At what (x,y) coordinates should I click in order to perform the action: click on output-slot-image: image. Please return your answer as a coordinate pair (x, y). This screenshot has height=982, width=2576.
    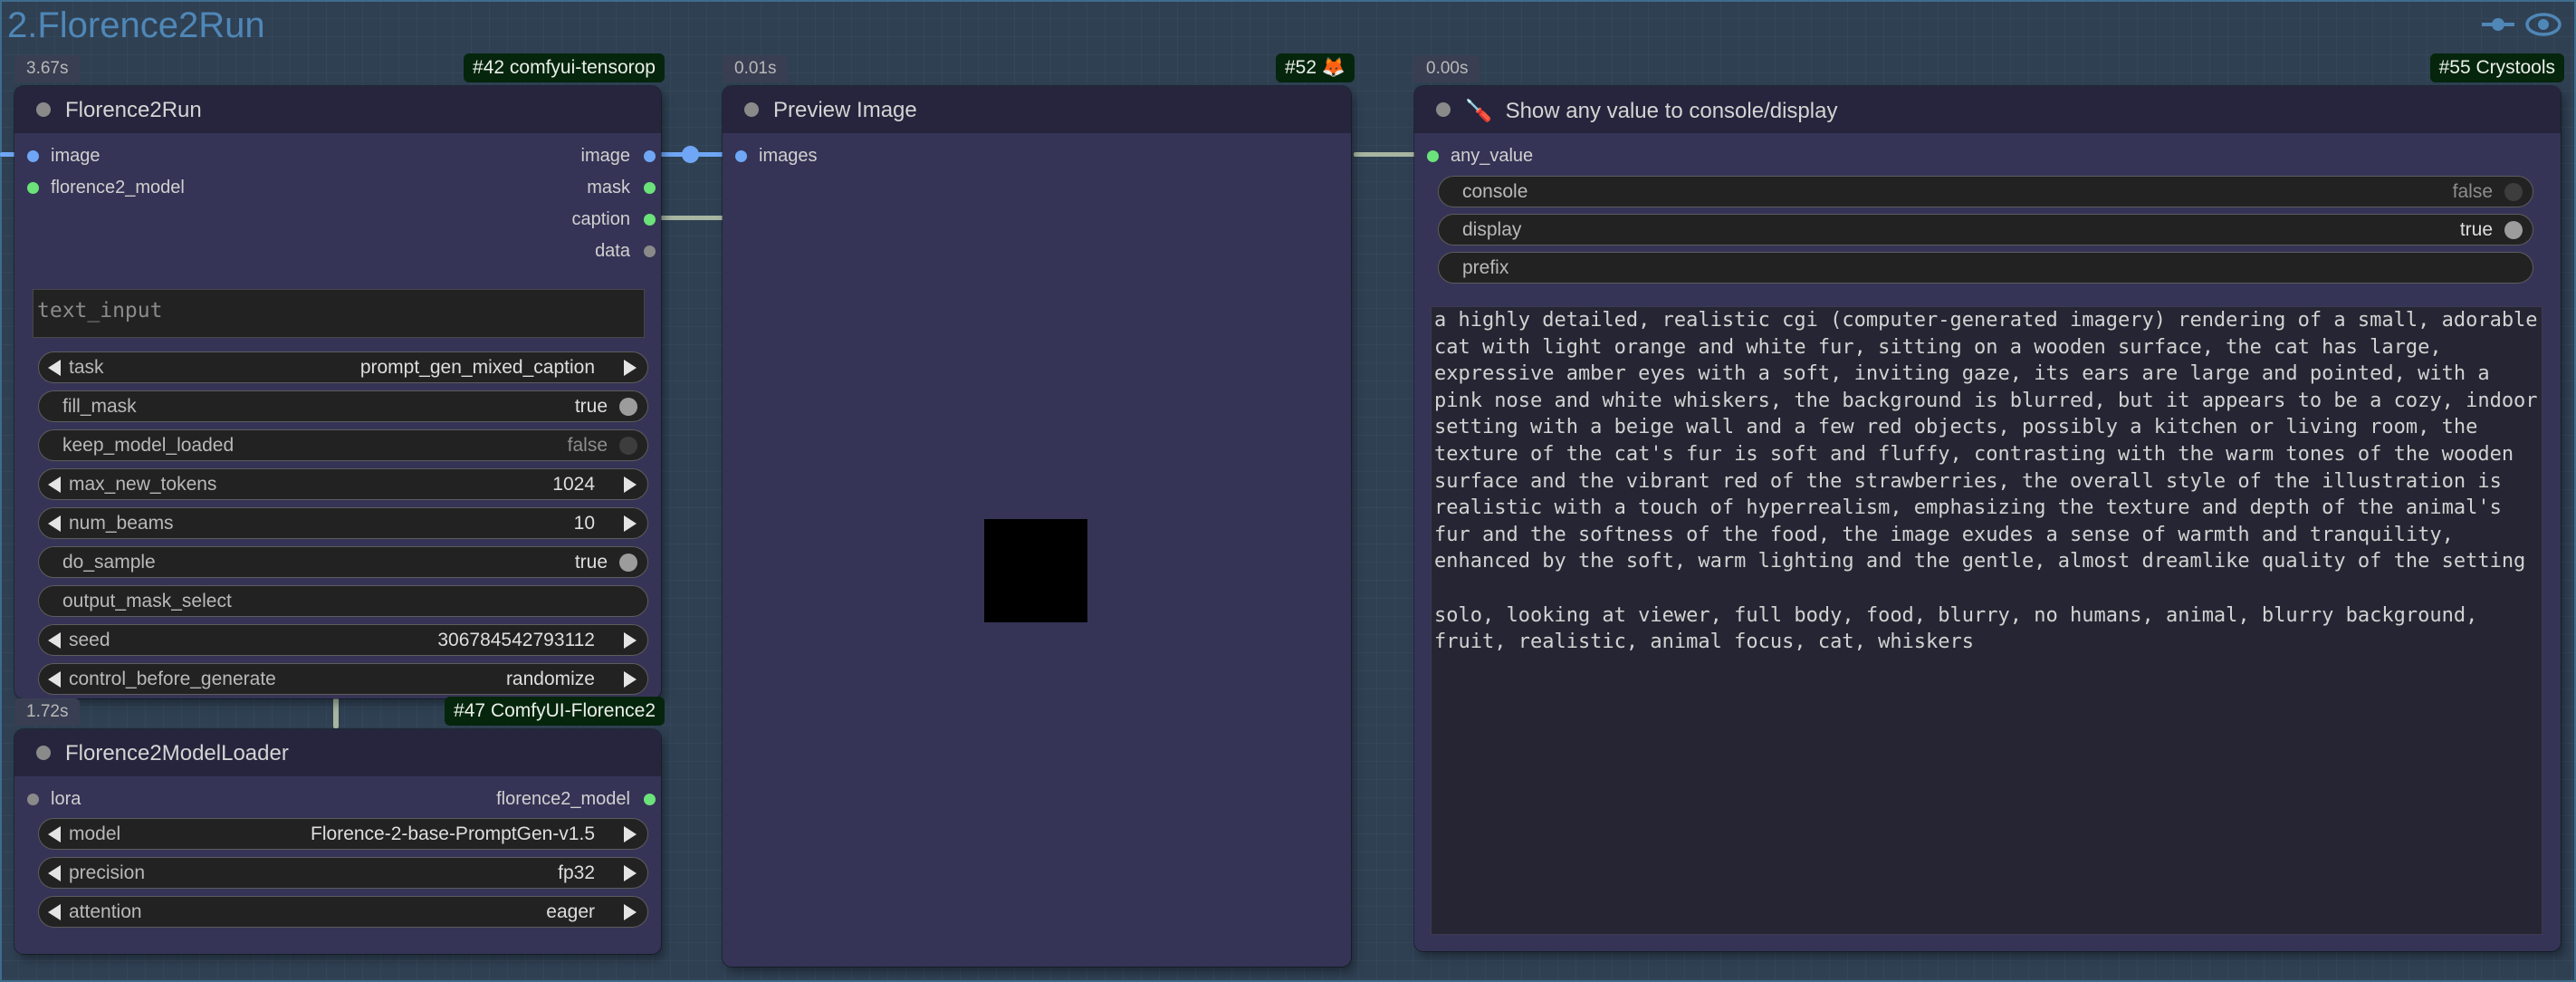
    Looking at the image, I should click on (618, 156).